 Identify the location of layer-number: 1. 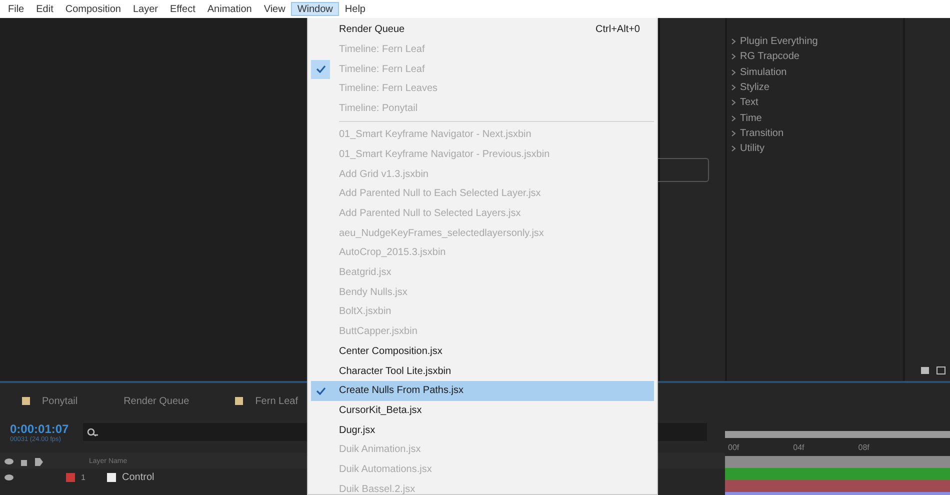
(83, 477).